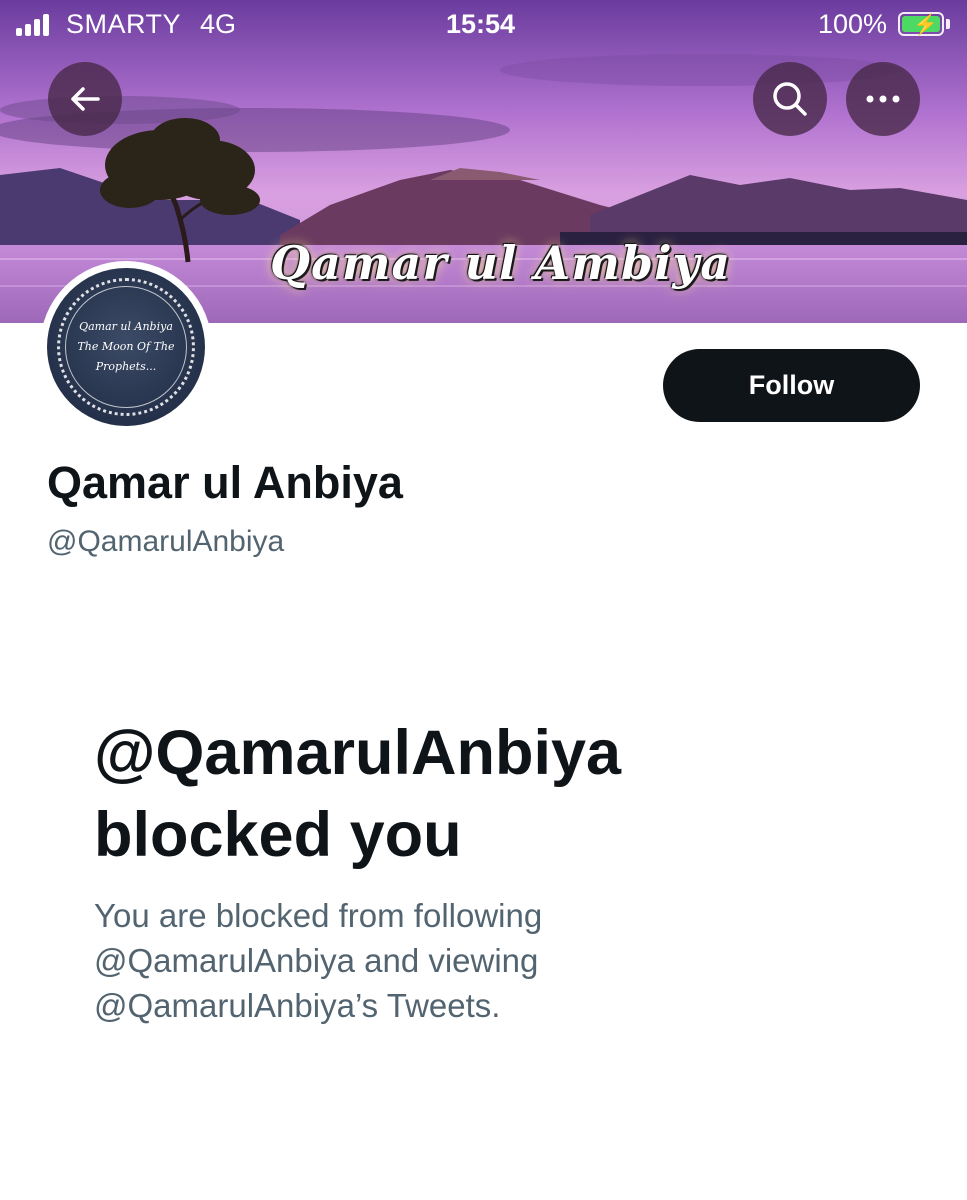 The height and width of the screenshot is (1200, 967). I want to click on profile-display-name: Qamar ul Anbiya, so click(225, 482).